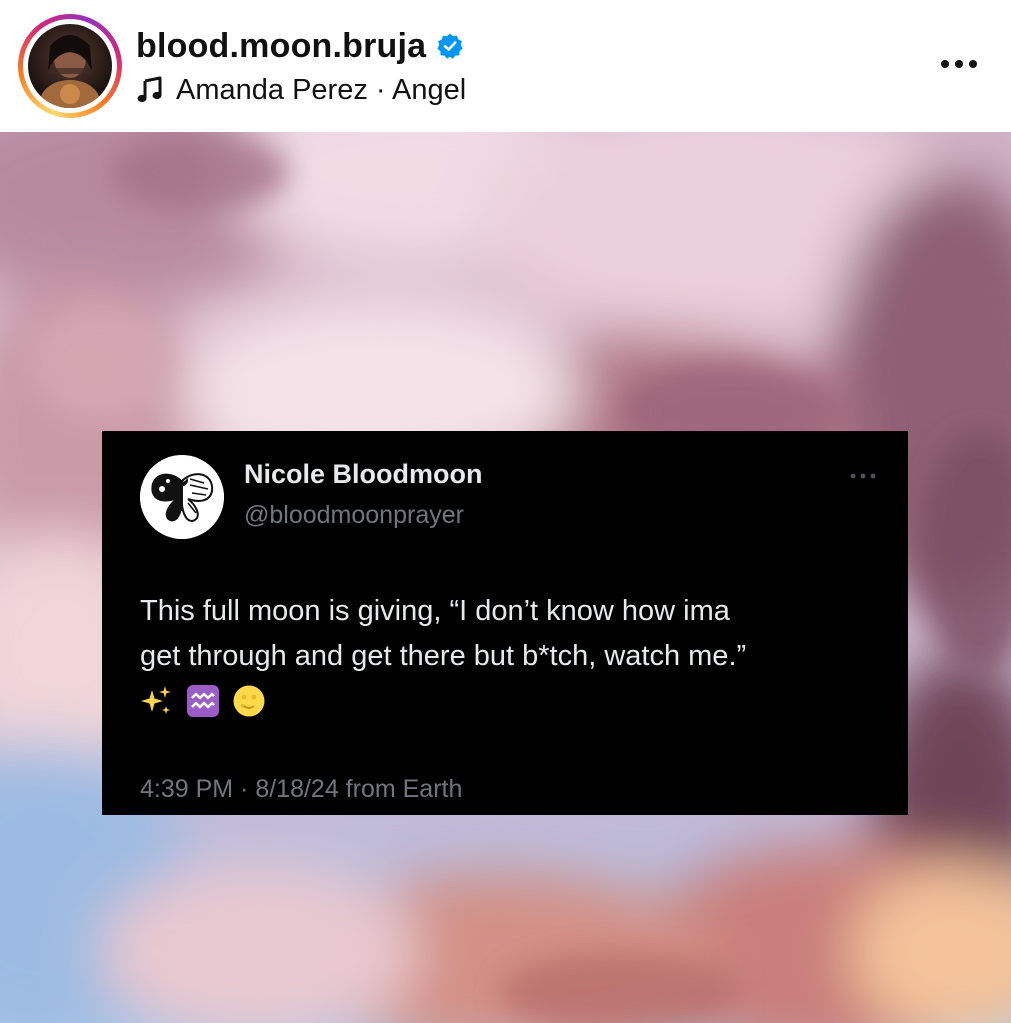  Describe the element at coordinates (354, 515) in the screenshot. I see `tweet-handle: @bloodmoonprayer` at that location.